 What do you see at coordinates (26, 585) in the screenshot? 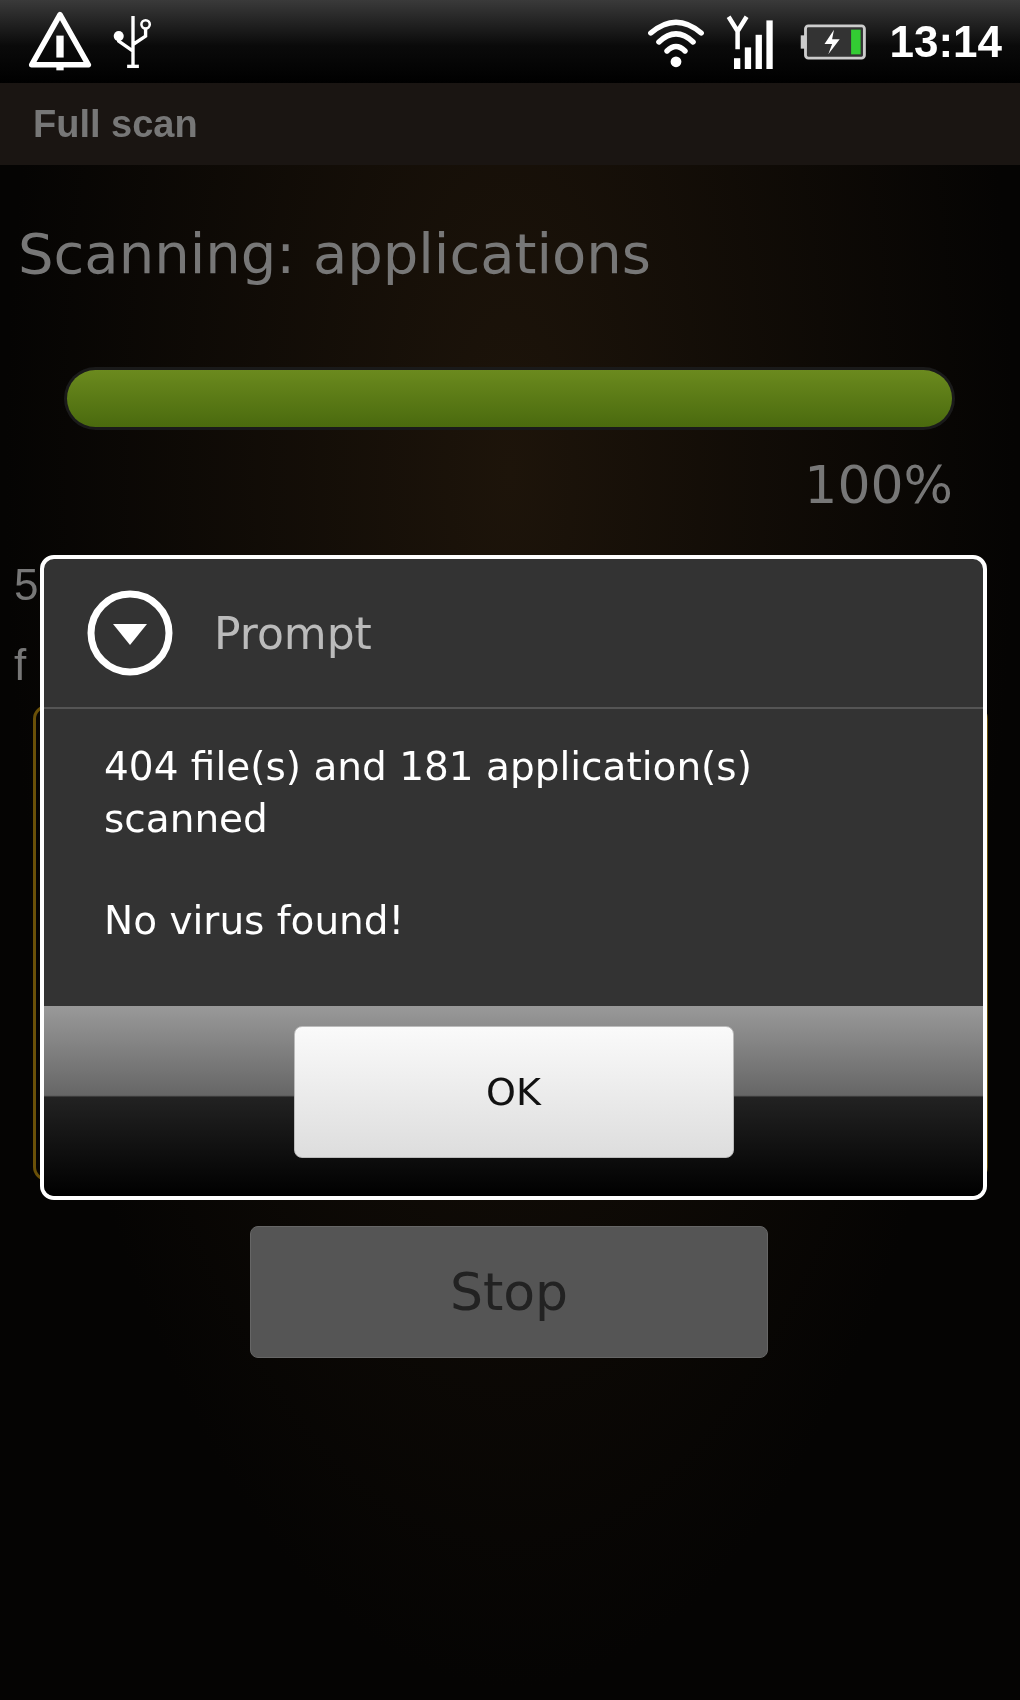
I see `scan-detail-text: 5` at bounding box center [26, 585].